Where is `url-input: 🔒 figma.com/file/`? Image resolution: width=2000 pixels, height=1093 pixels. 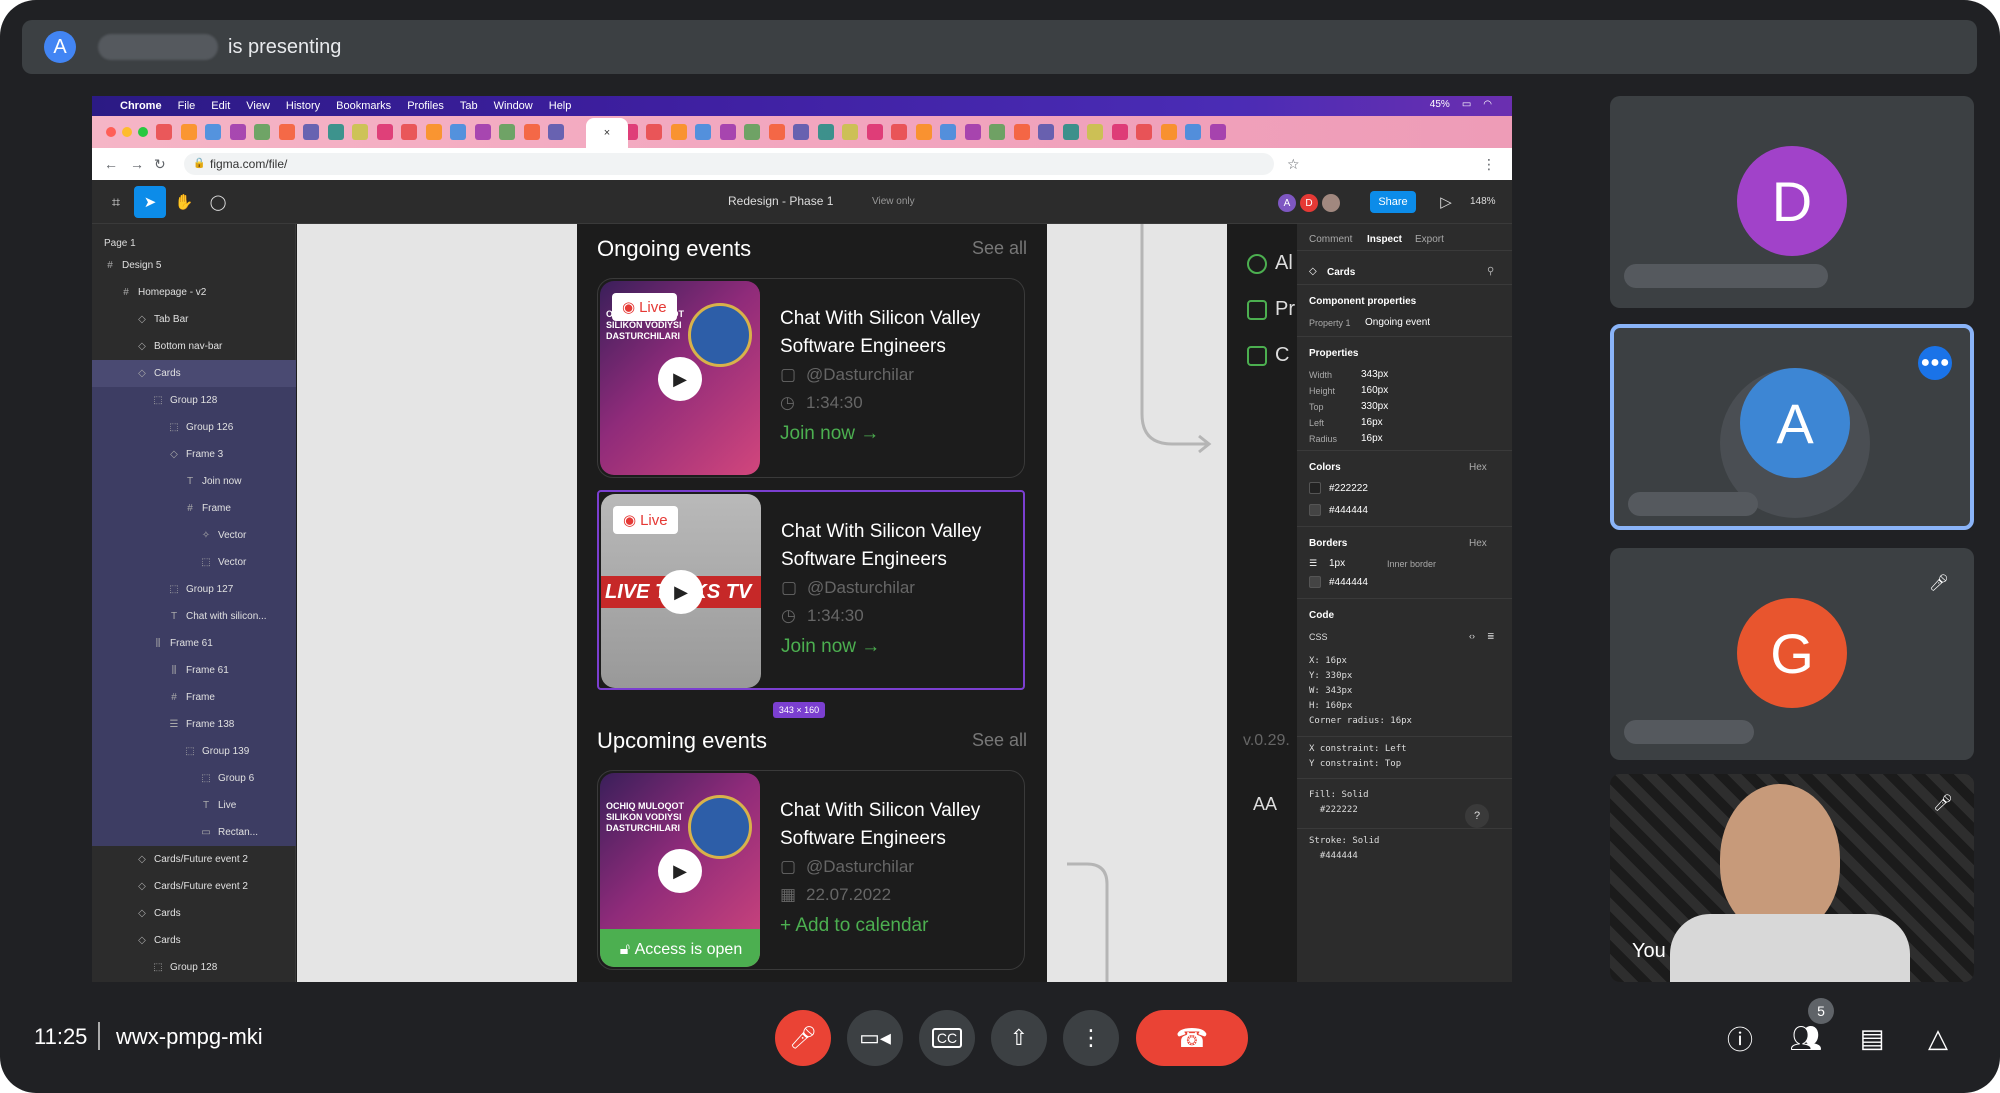
url-input: 🔒 figma.com/file/ is located at coordinates (729, 164).